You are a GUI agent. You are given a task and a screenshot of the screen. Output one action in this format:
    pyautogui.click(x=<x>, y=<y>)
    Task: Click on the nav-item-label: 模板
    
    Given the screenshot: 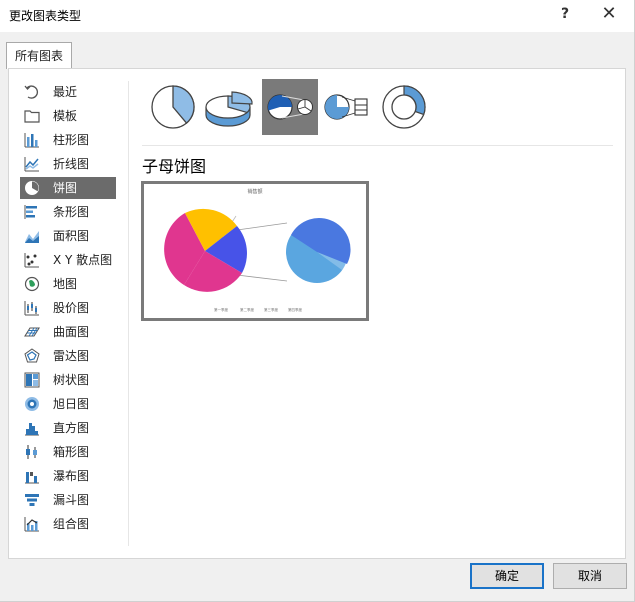 What is the action you would take?
    pyautogui.click(x=65, y=116)
    